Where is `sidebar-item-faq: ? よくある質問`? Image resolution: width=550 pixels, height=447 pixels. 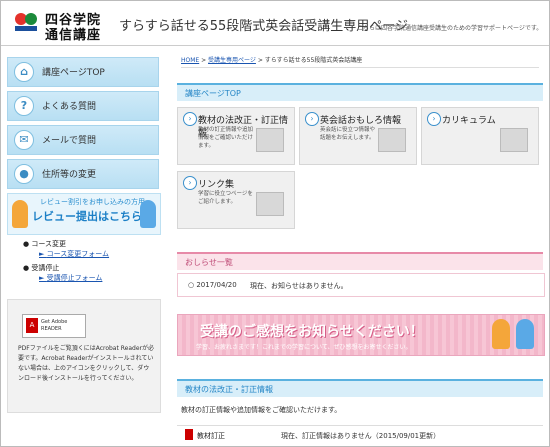
sidebar-item-faq: ? よくある質問 is located at coordinates (83, 106).